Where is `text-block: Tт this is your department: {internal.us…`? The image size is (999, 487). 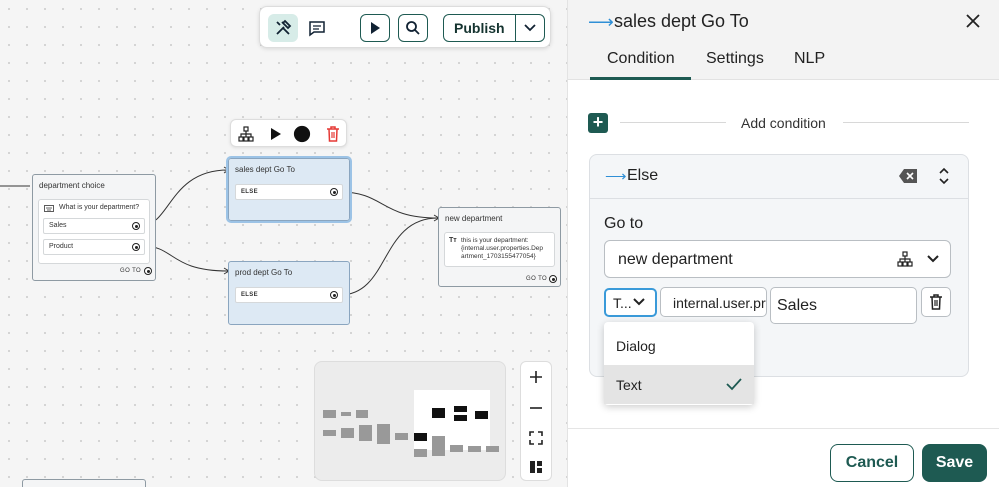
text-block: Tт this is your department: {internal.us… is located at coordinates (499, 249).